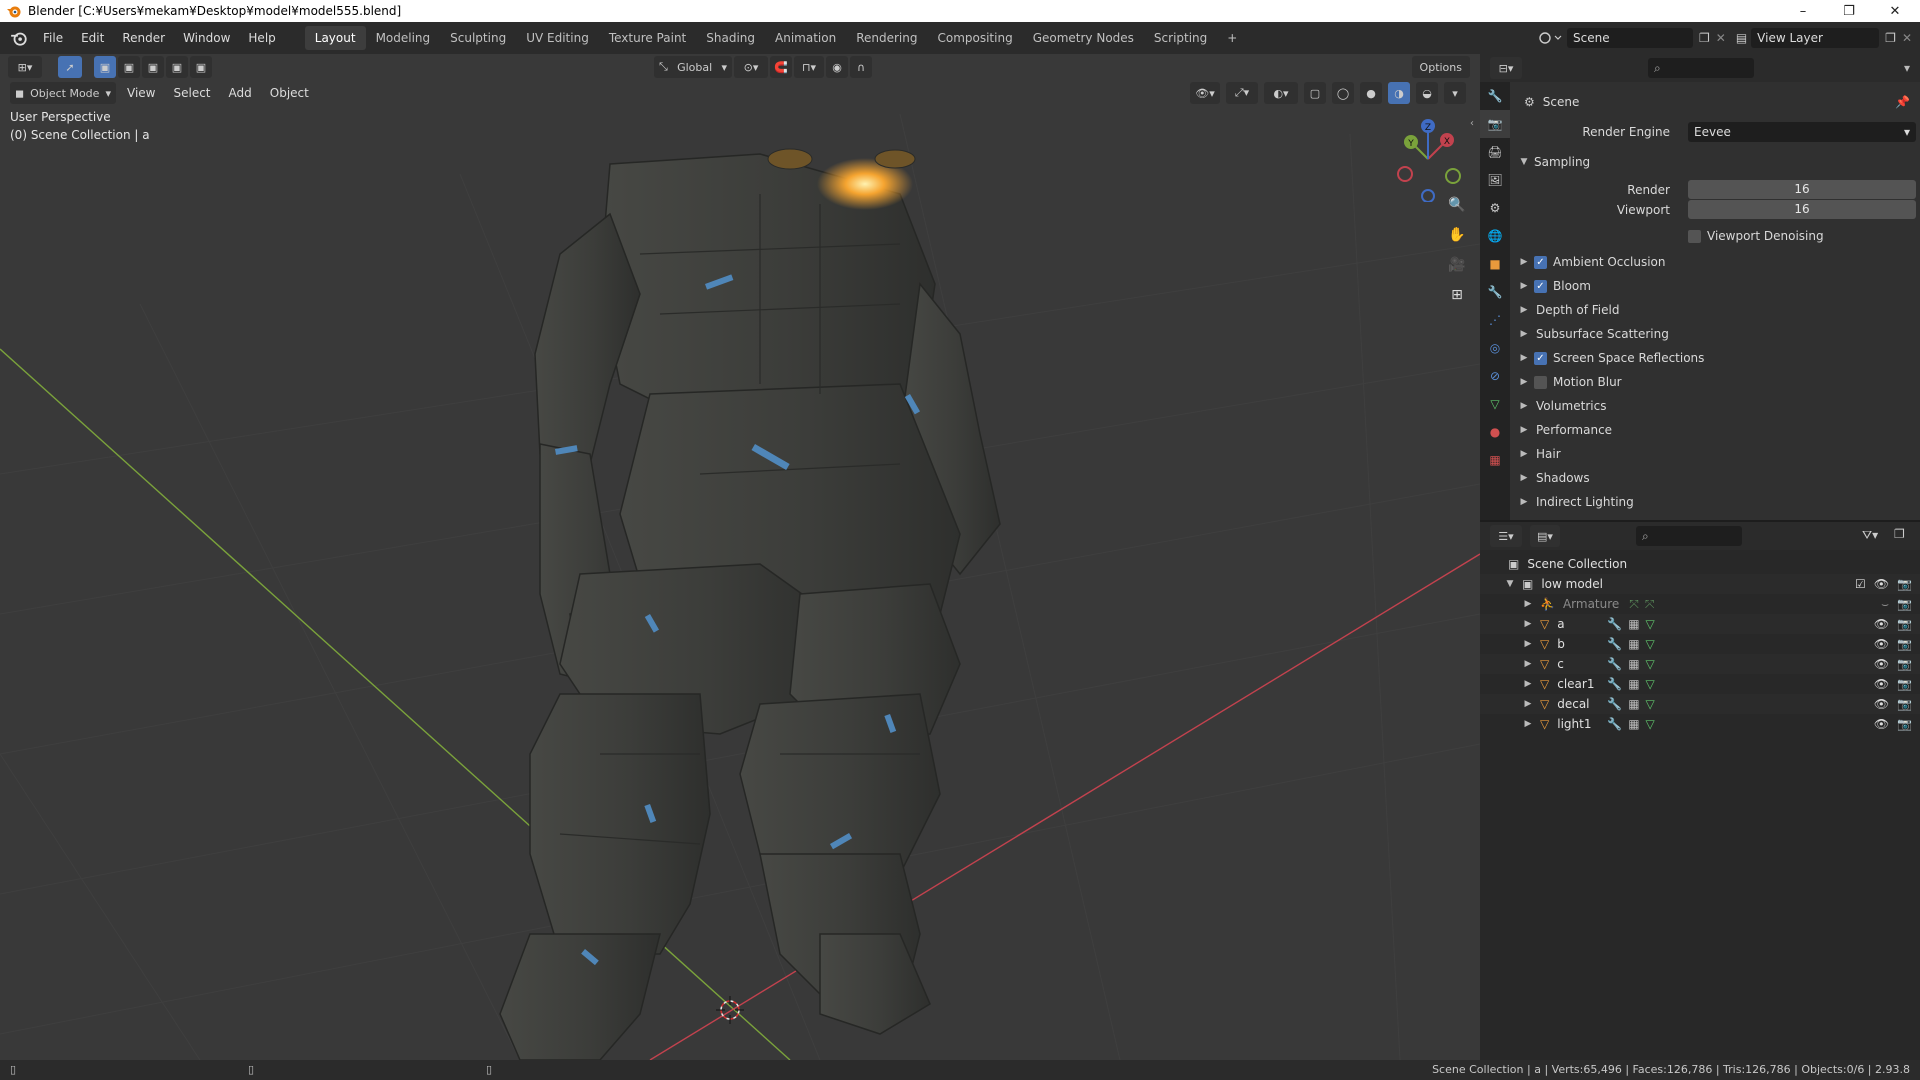  Describe the element at coordinates (1899, 534) in the screenshot. I see `new-collection-icon: ❐` at that location.